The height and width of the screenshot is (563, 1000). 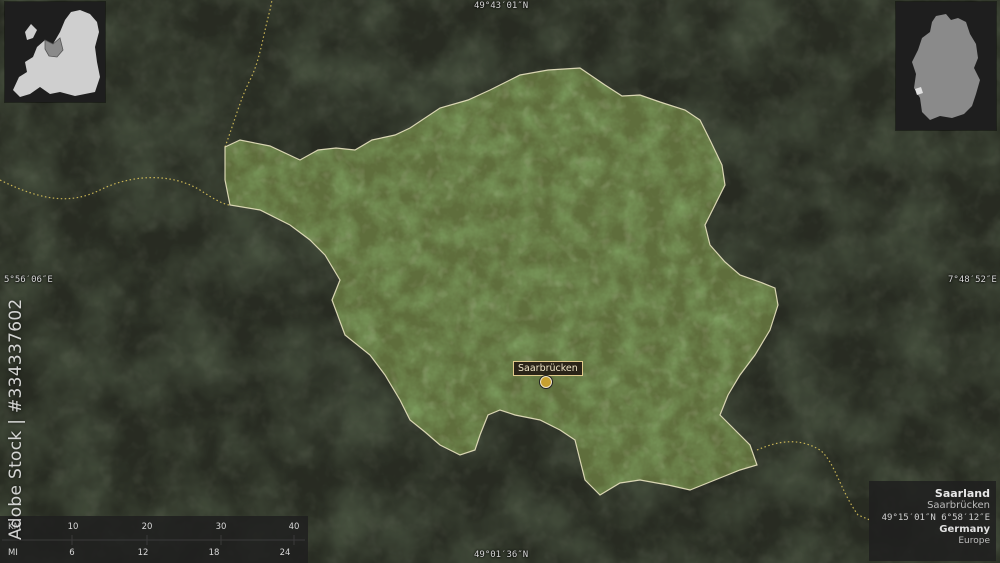 I want to click on capital-coords: 49°15′01″N 6°58′12″E, so click(x=935, y=518).